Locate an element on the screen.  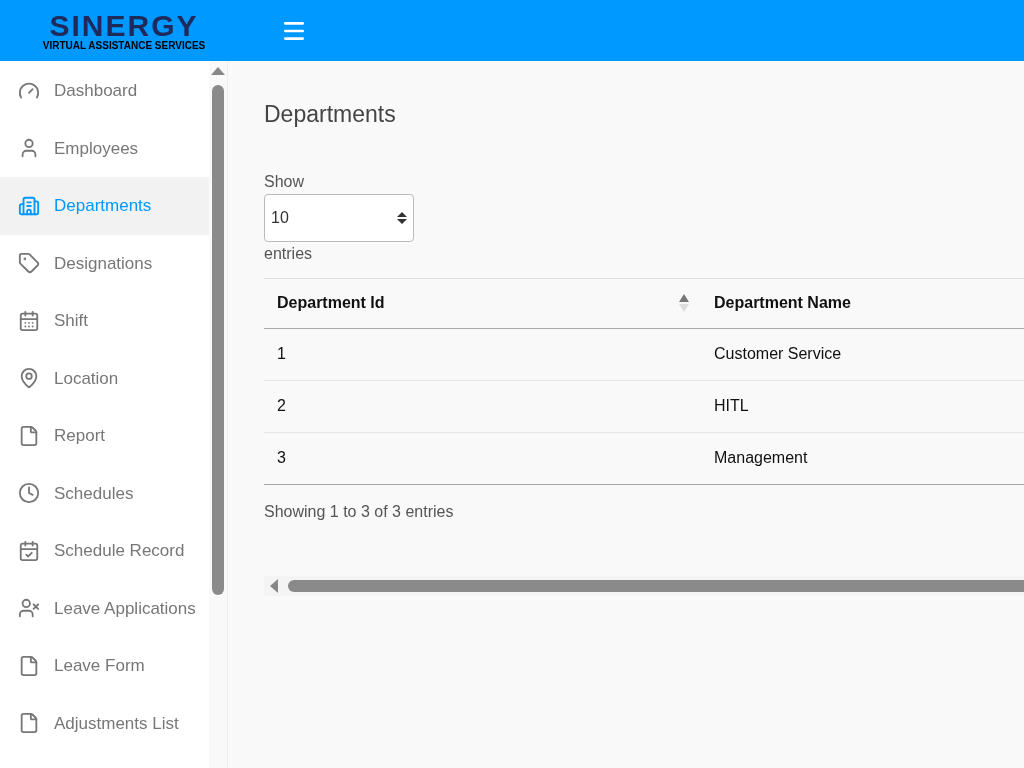
logo-title: SINERGY is located at coordinates (124, 25).